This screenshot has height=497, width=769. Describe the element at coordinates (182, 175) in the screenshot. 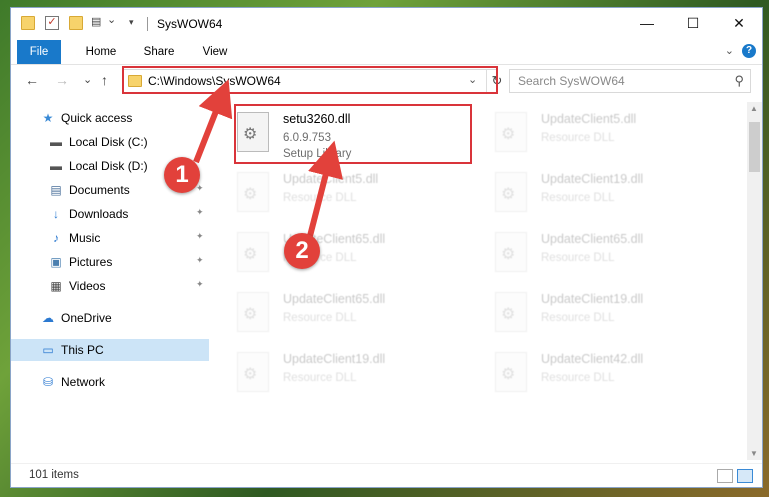

I see `step-1-callout: 1` at that location.